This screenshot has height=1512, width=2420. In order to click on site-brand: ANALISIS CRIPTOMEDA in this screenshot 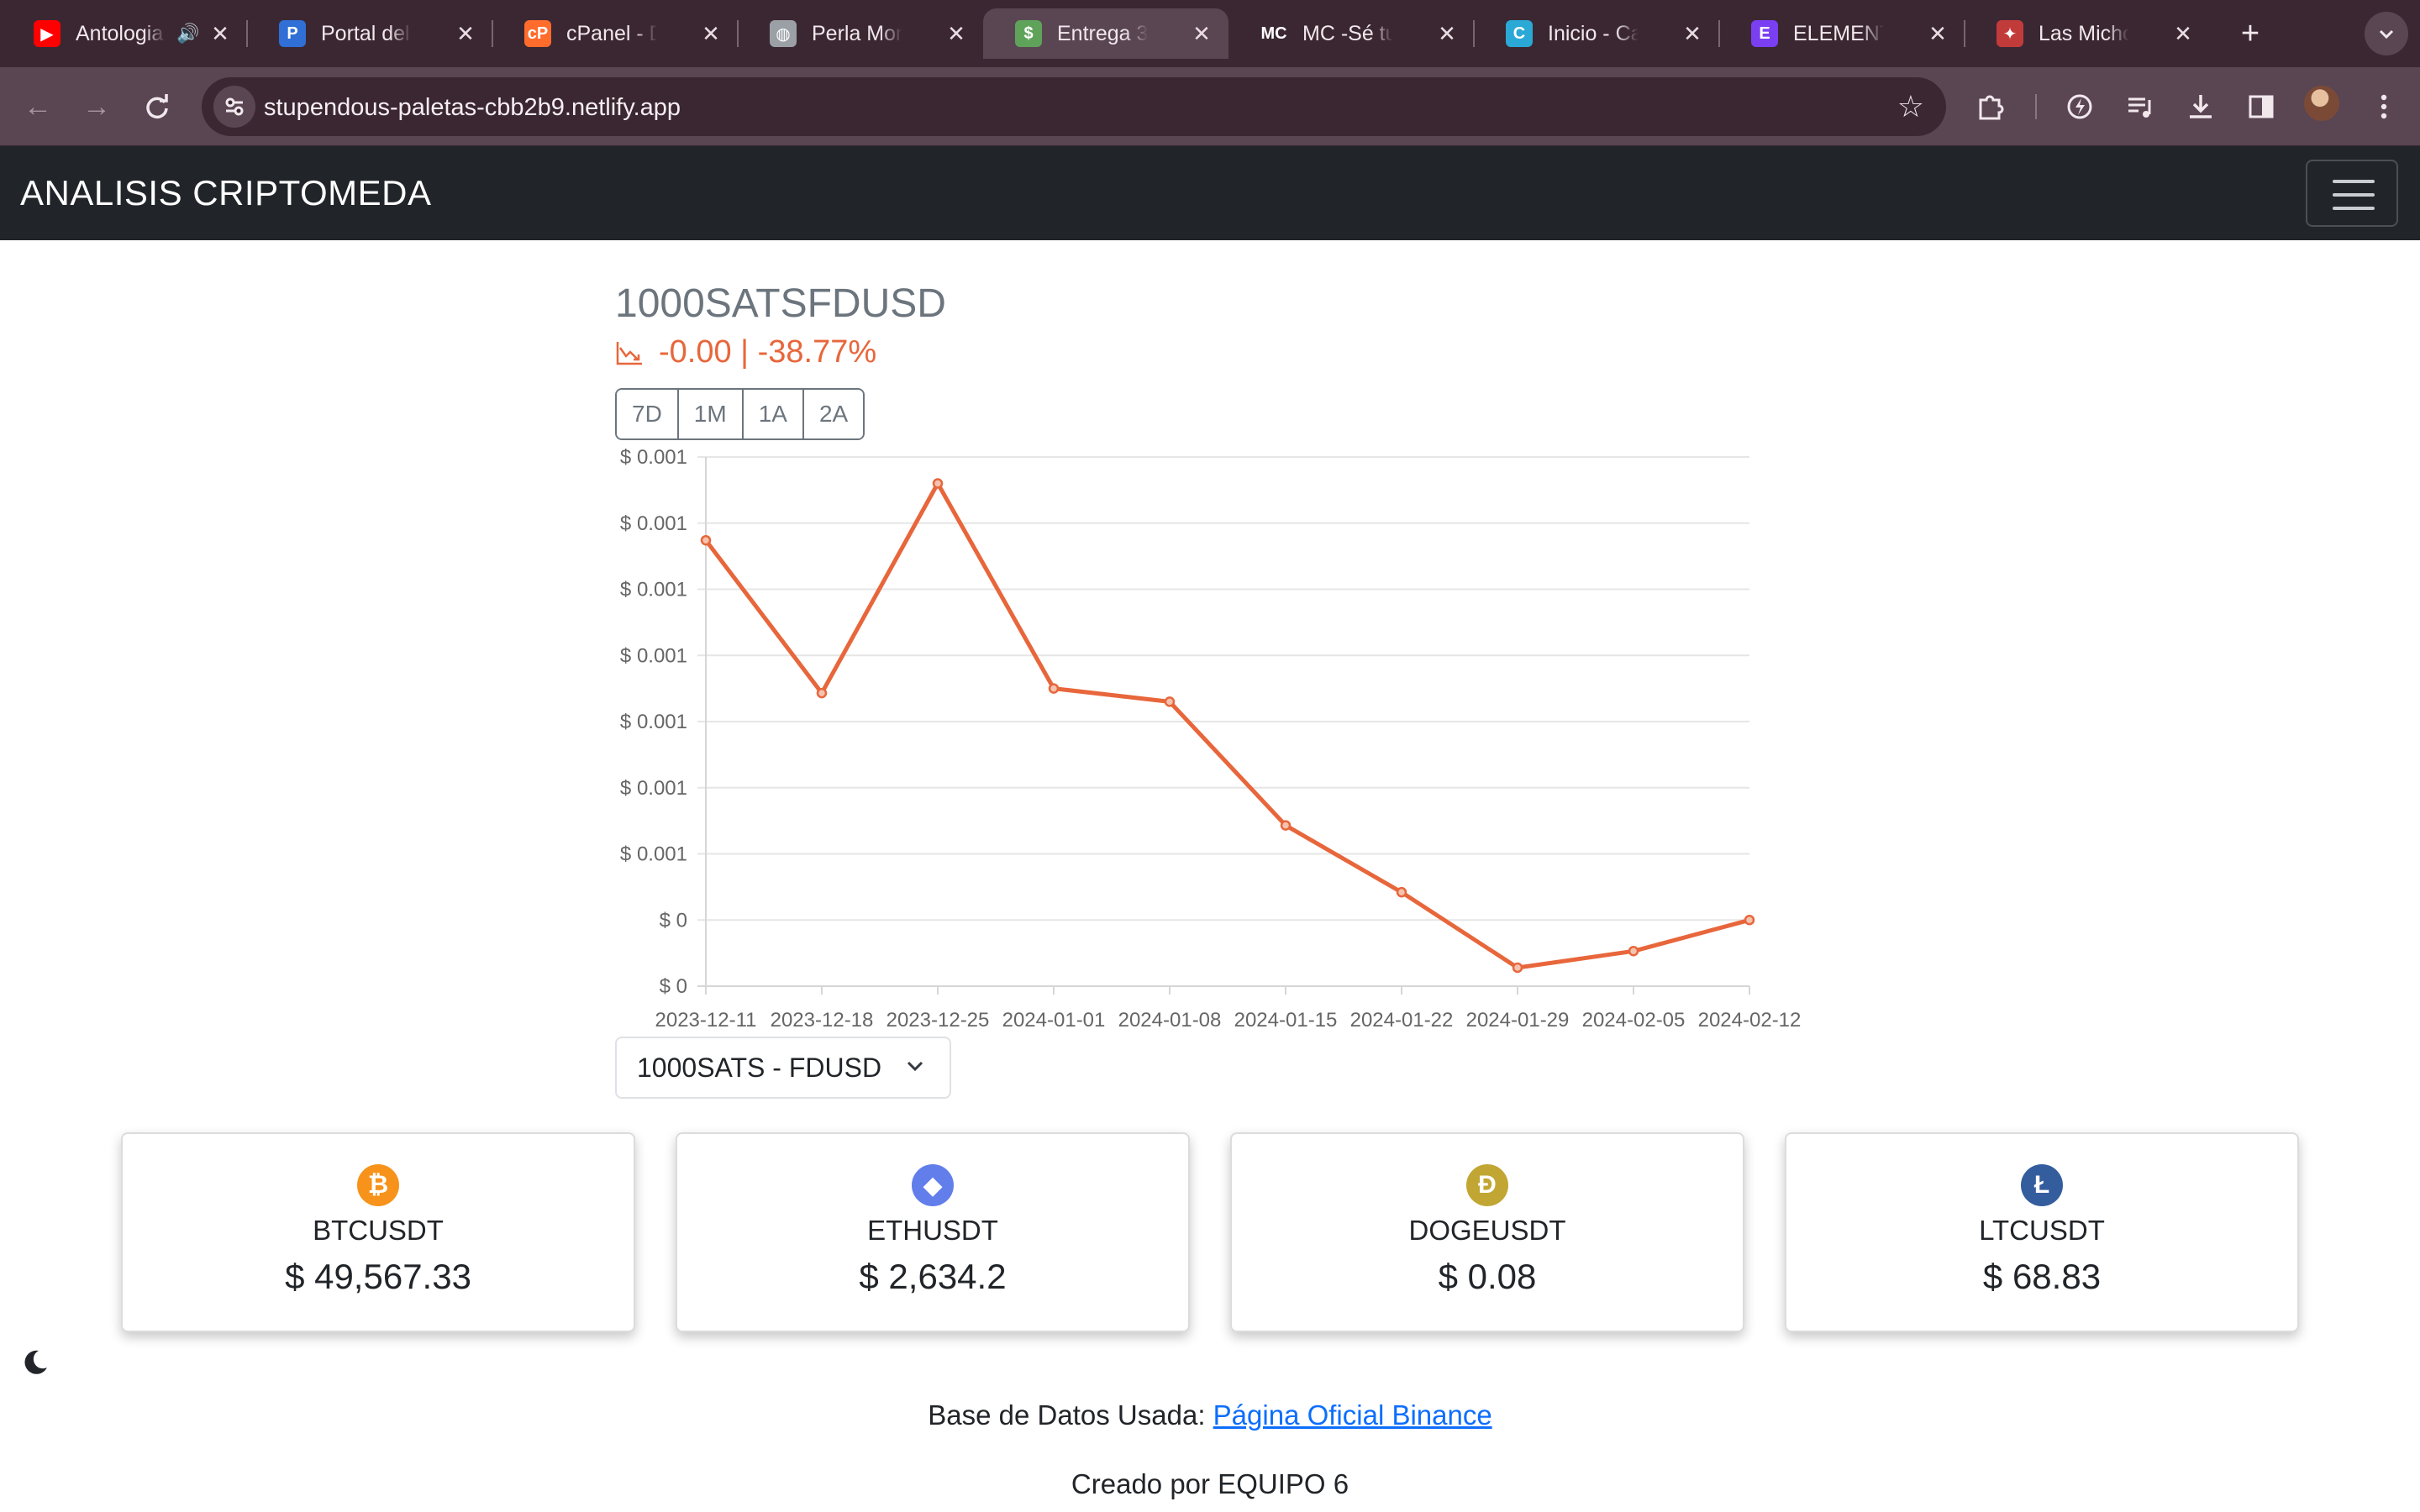, I will do `click(226, 193)`.